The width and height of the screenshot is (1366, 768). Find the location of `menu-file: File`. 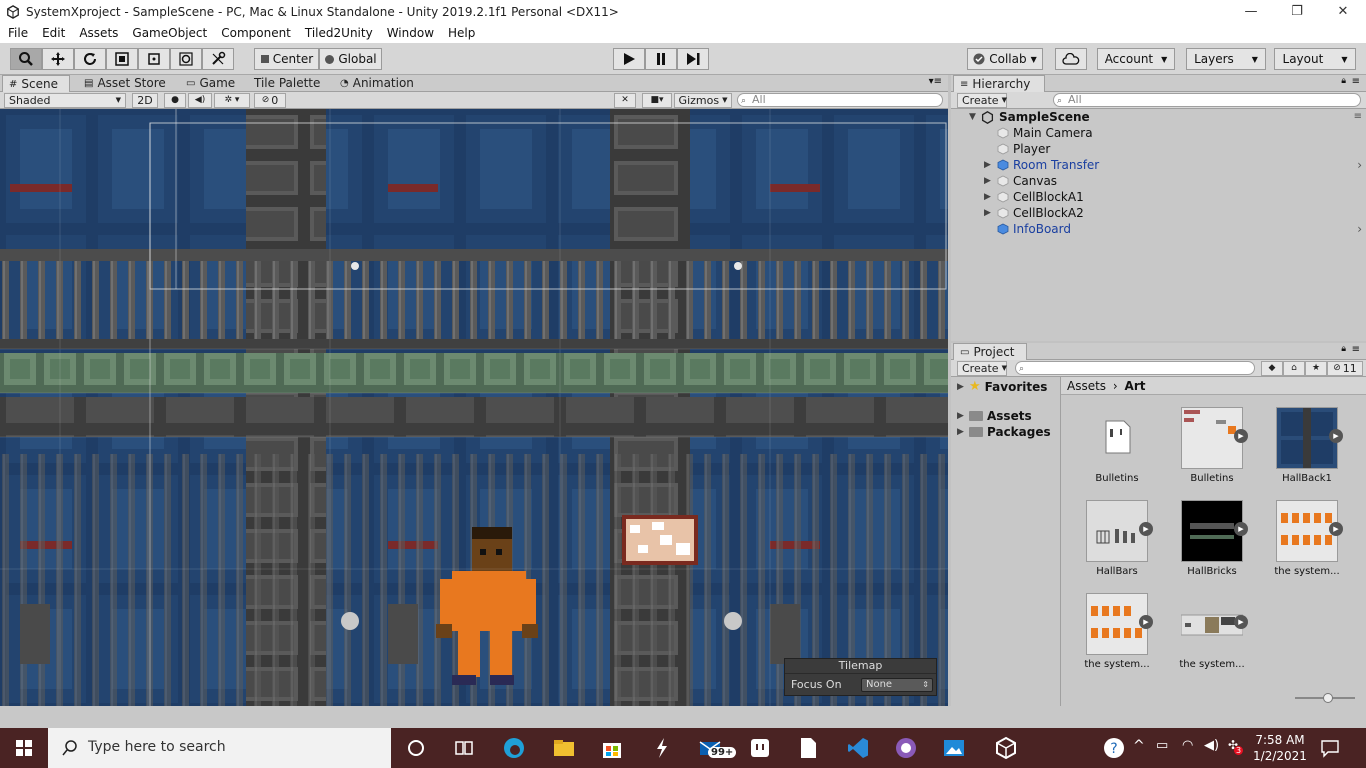

menu-file: File is located at coordinates (18, 33).